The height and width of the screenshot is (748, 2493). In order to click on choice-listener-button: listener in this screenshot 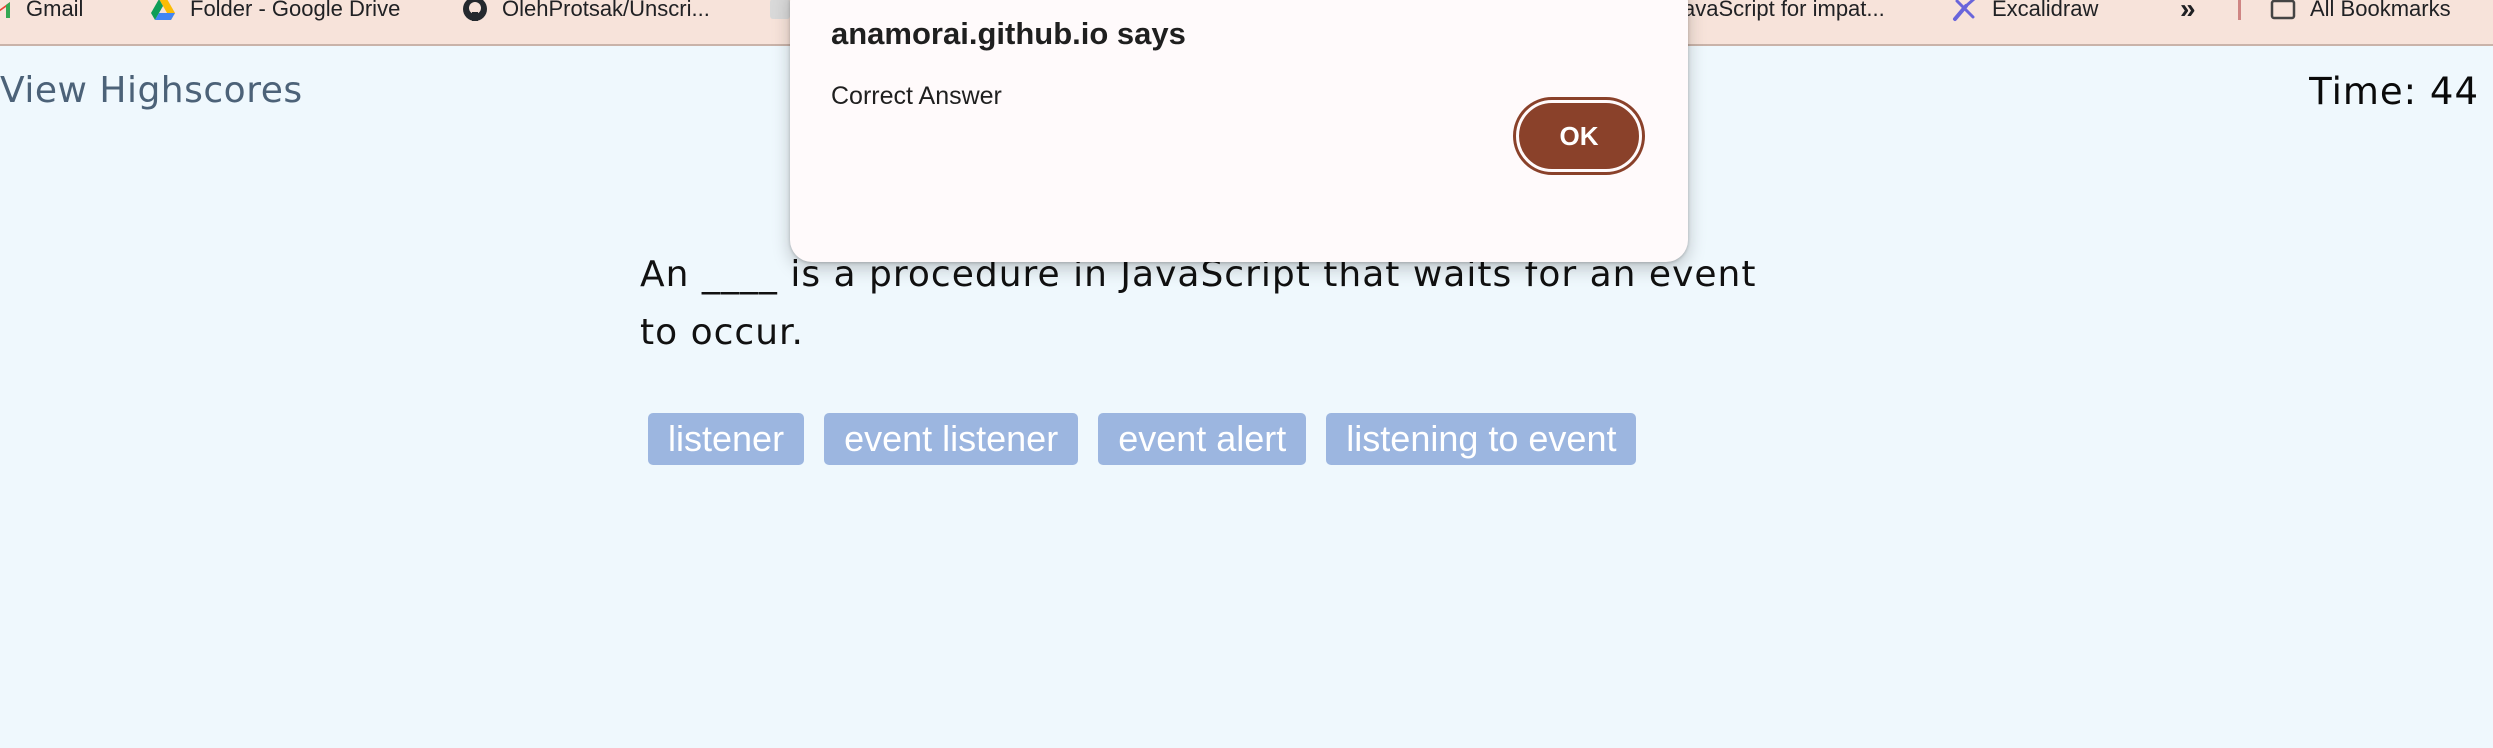, I will do `click(726, 439)`.